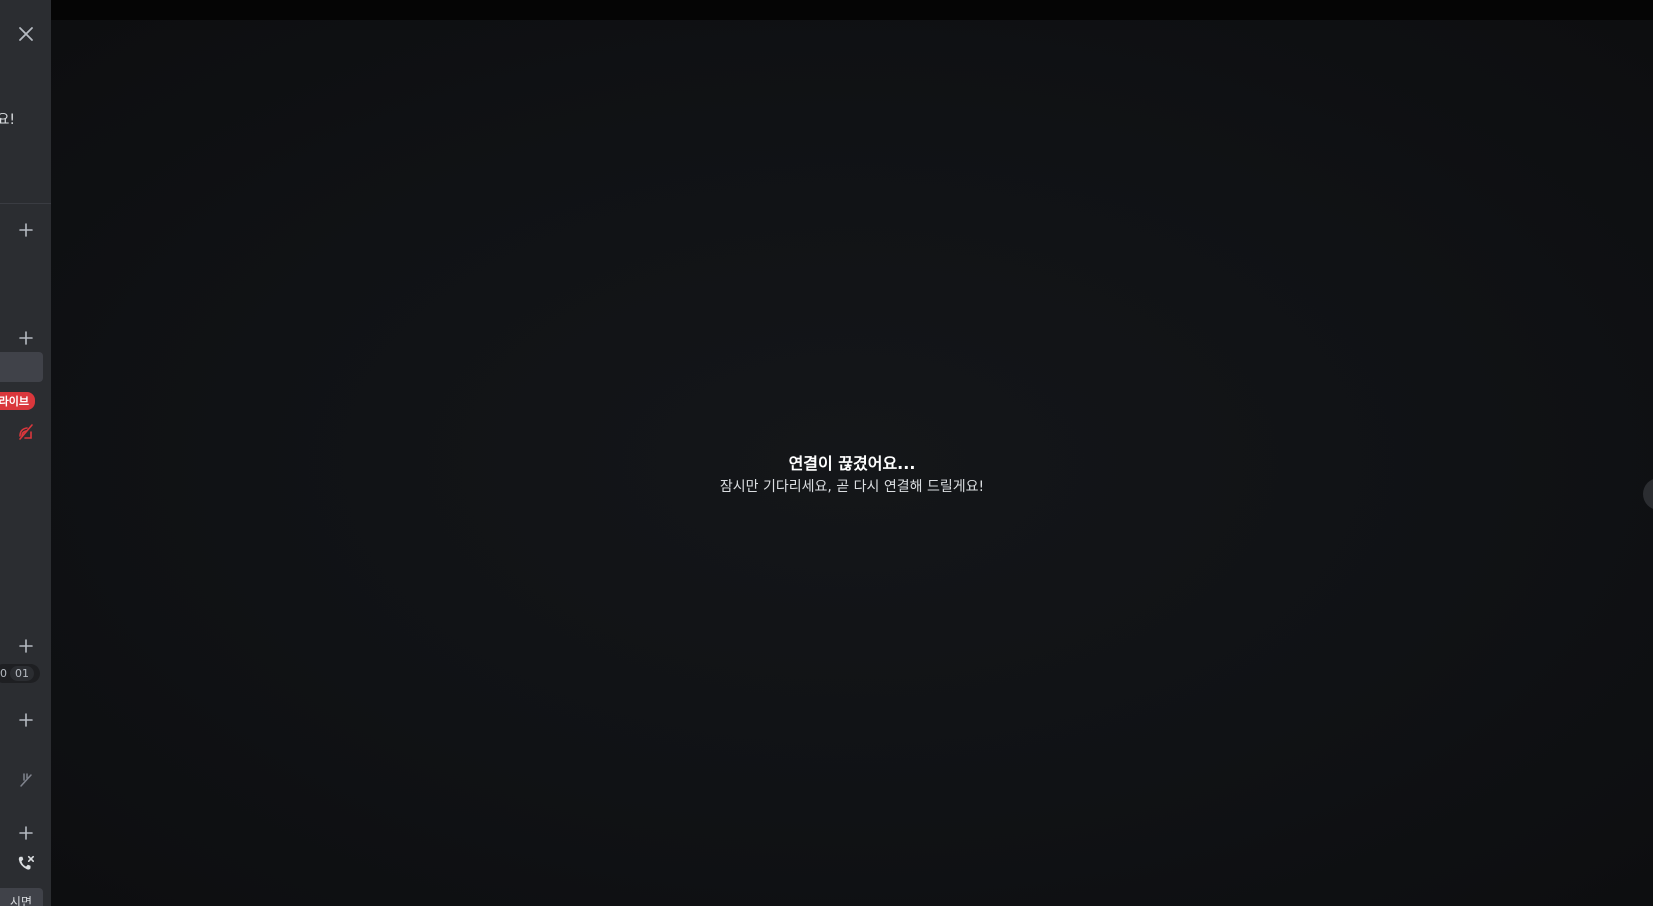 The image size is (1653, 906). I want to click on counter-current: 0, so click(3, 673).